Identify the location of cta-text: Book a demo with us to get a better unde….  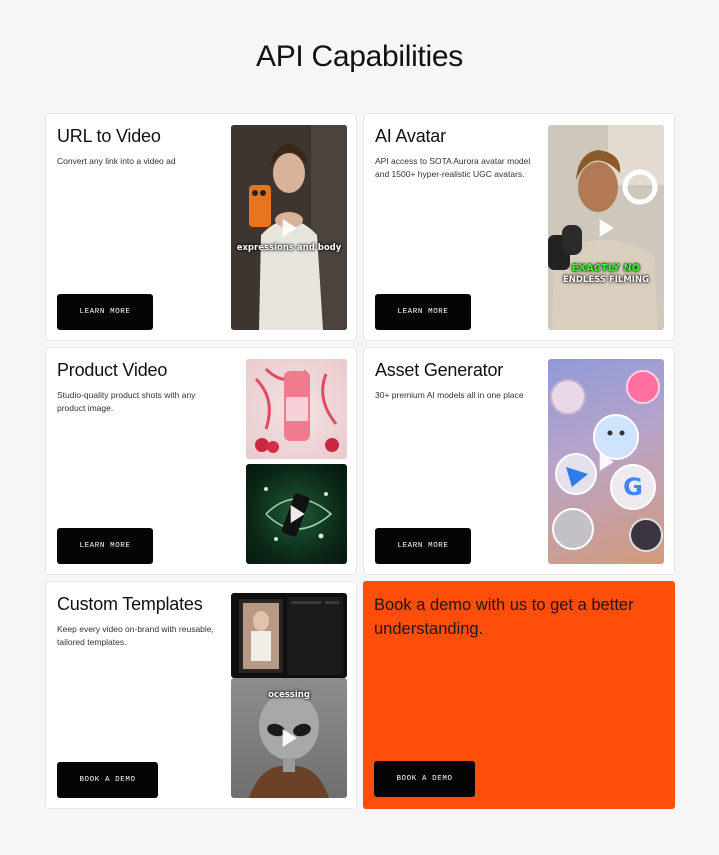
(504, 617).